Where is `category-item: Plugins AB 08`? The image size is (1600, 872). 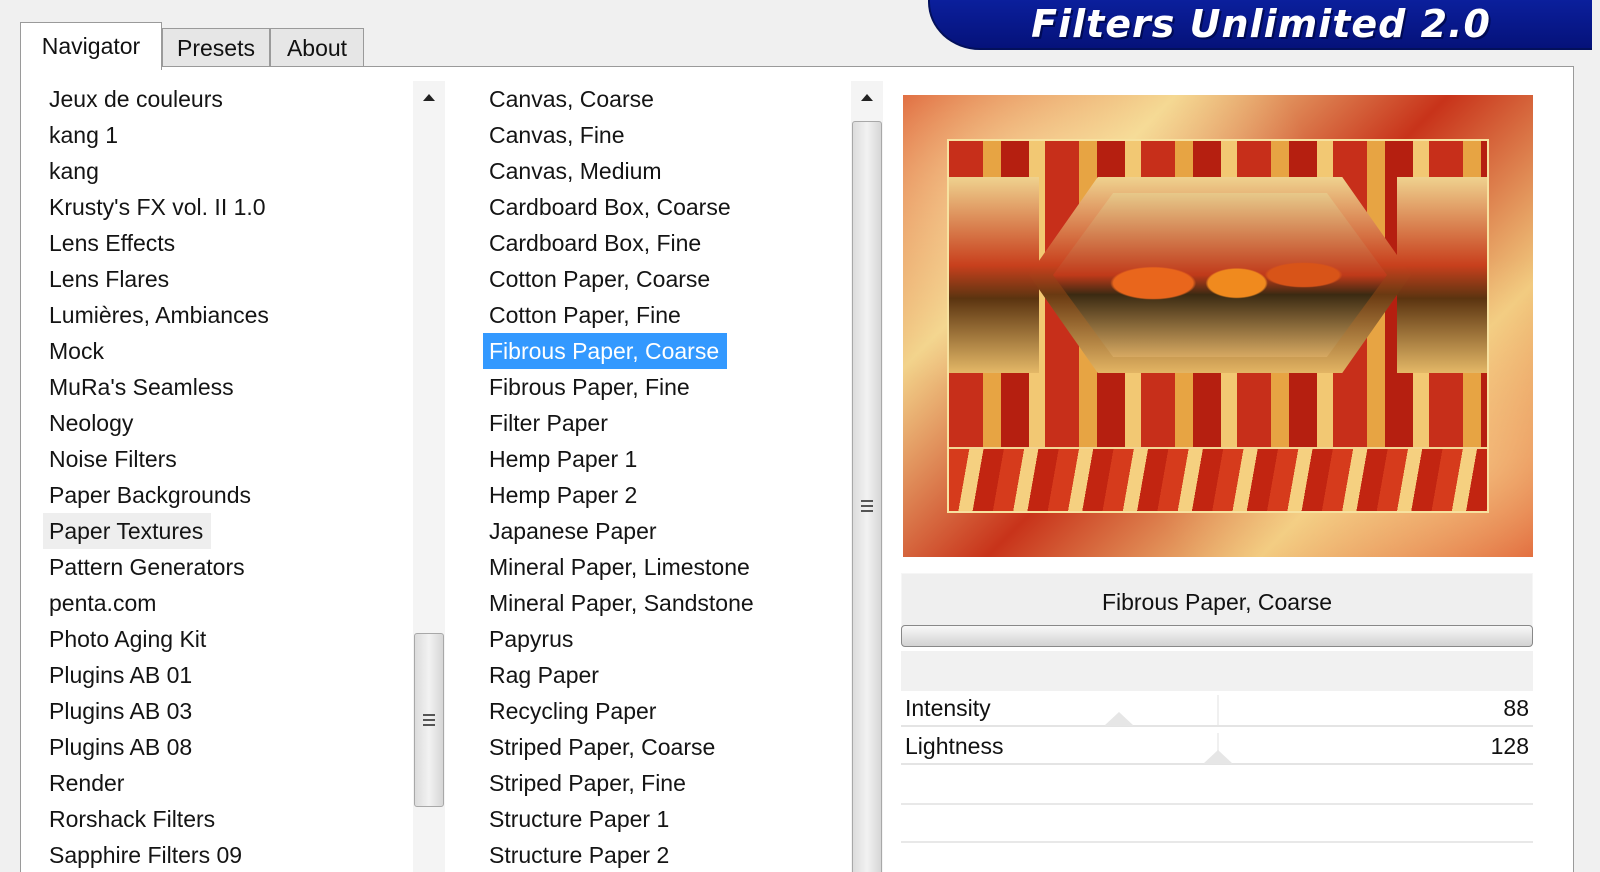 category-item: Plugins AB 08 is located at coordinates (121, 747).